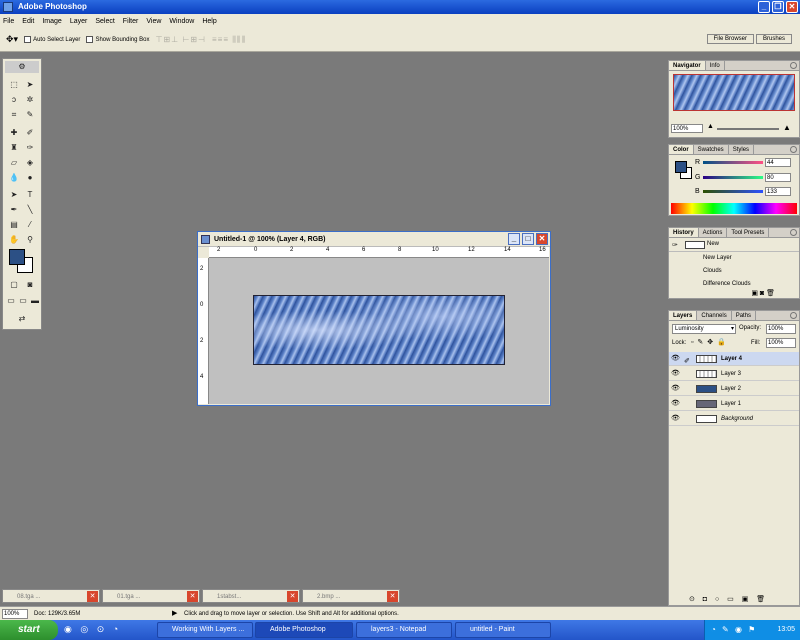 The height and width of the screenshot is (640, 800). Describe the element at coordinates (715, 65) in the screenshot. I see `tab-info: Info` at that location.